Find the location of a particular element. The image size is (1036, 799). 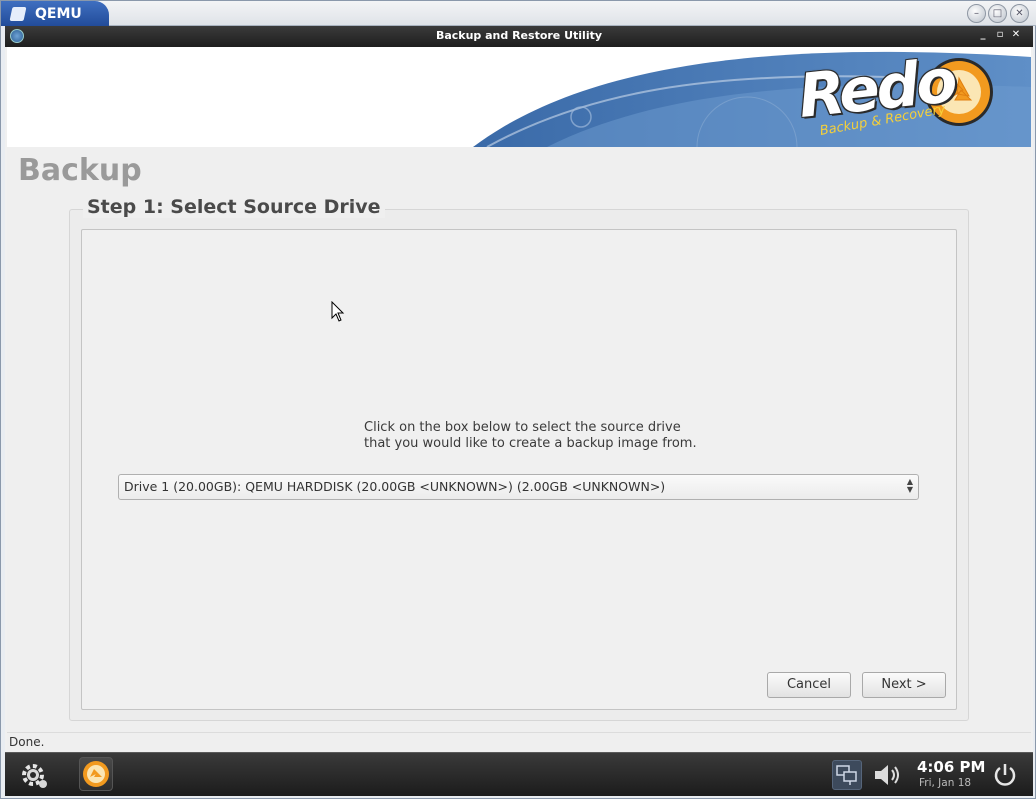

network-icon is located at coordinates (846, 775).